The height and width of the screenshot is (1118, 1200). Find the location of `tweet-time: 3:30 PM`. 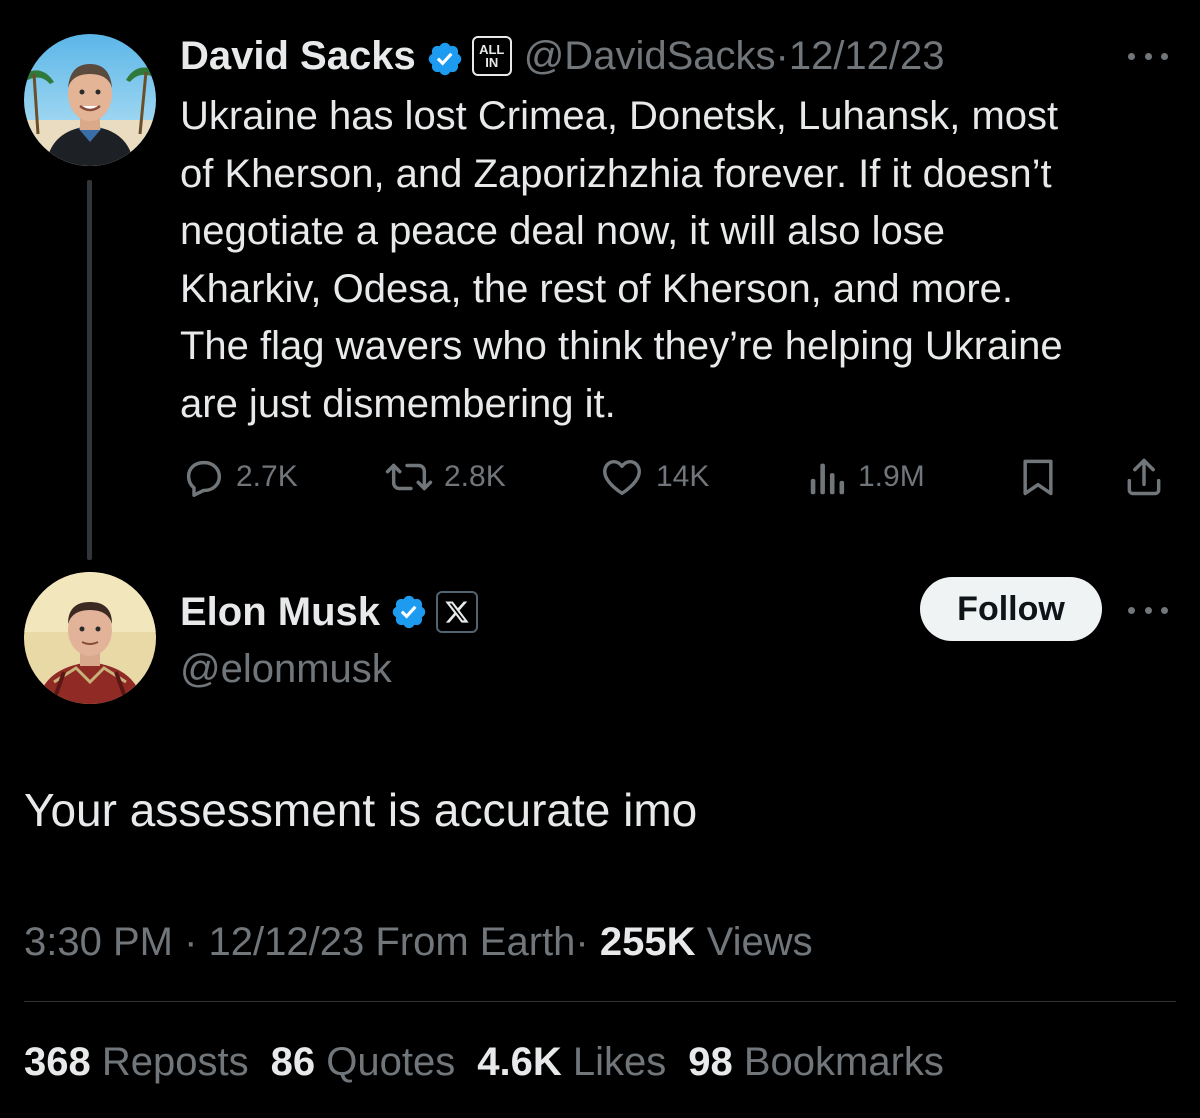

tweet-time: 3:30 PM is located at coordinates (98, 942).